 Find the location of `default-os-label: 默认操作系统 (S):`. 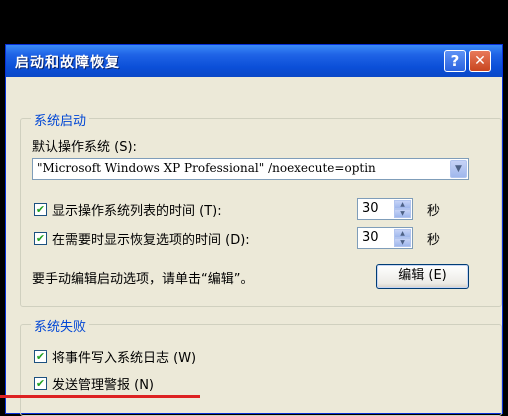

default-os-label: 默认操作系统 (S): is located at coordinates (84, 147).